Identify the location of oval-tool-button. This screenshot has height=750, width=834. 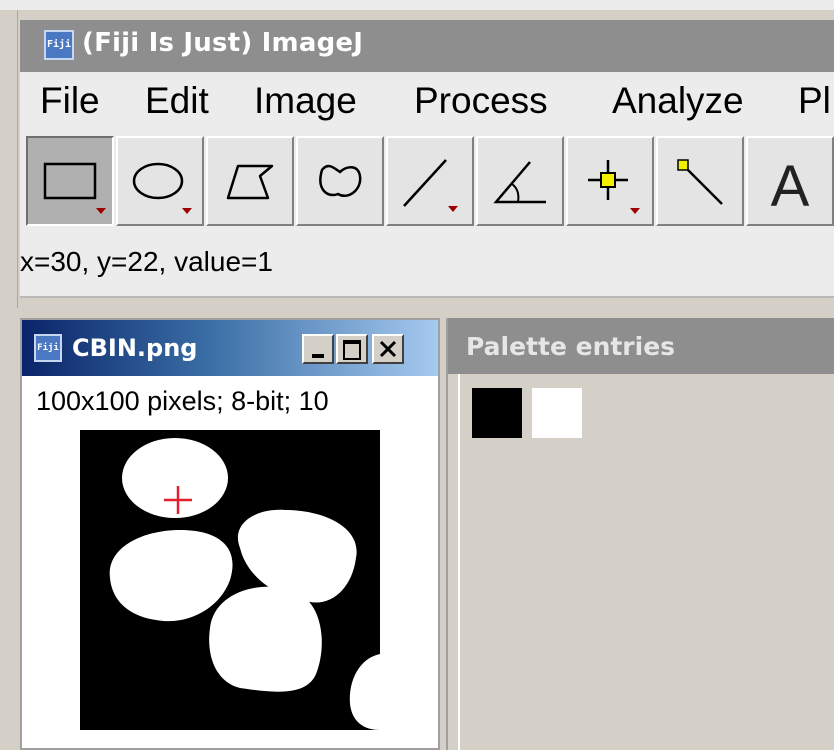
(160, 181).